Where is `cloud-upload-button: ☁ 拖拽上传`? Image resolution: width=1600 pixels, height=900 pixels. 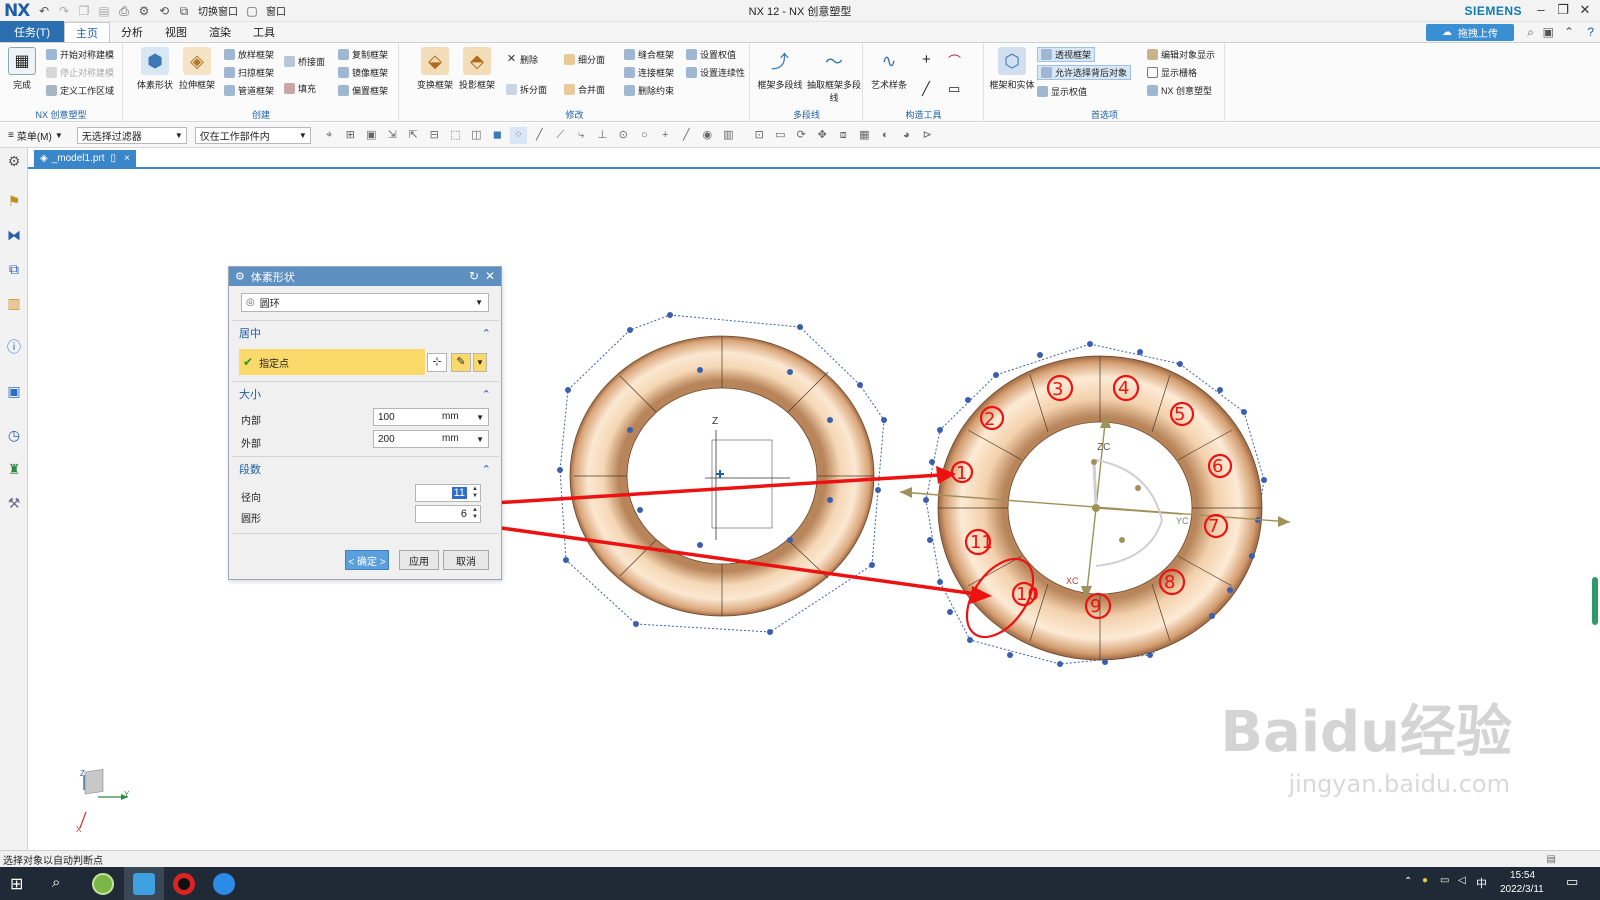
cloud-upload-button: ☁ 拖拽上传 is located at coordinates (1470, 32).